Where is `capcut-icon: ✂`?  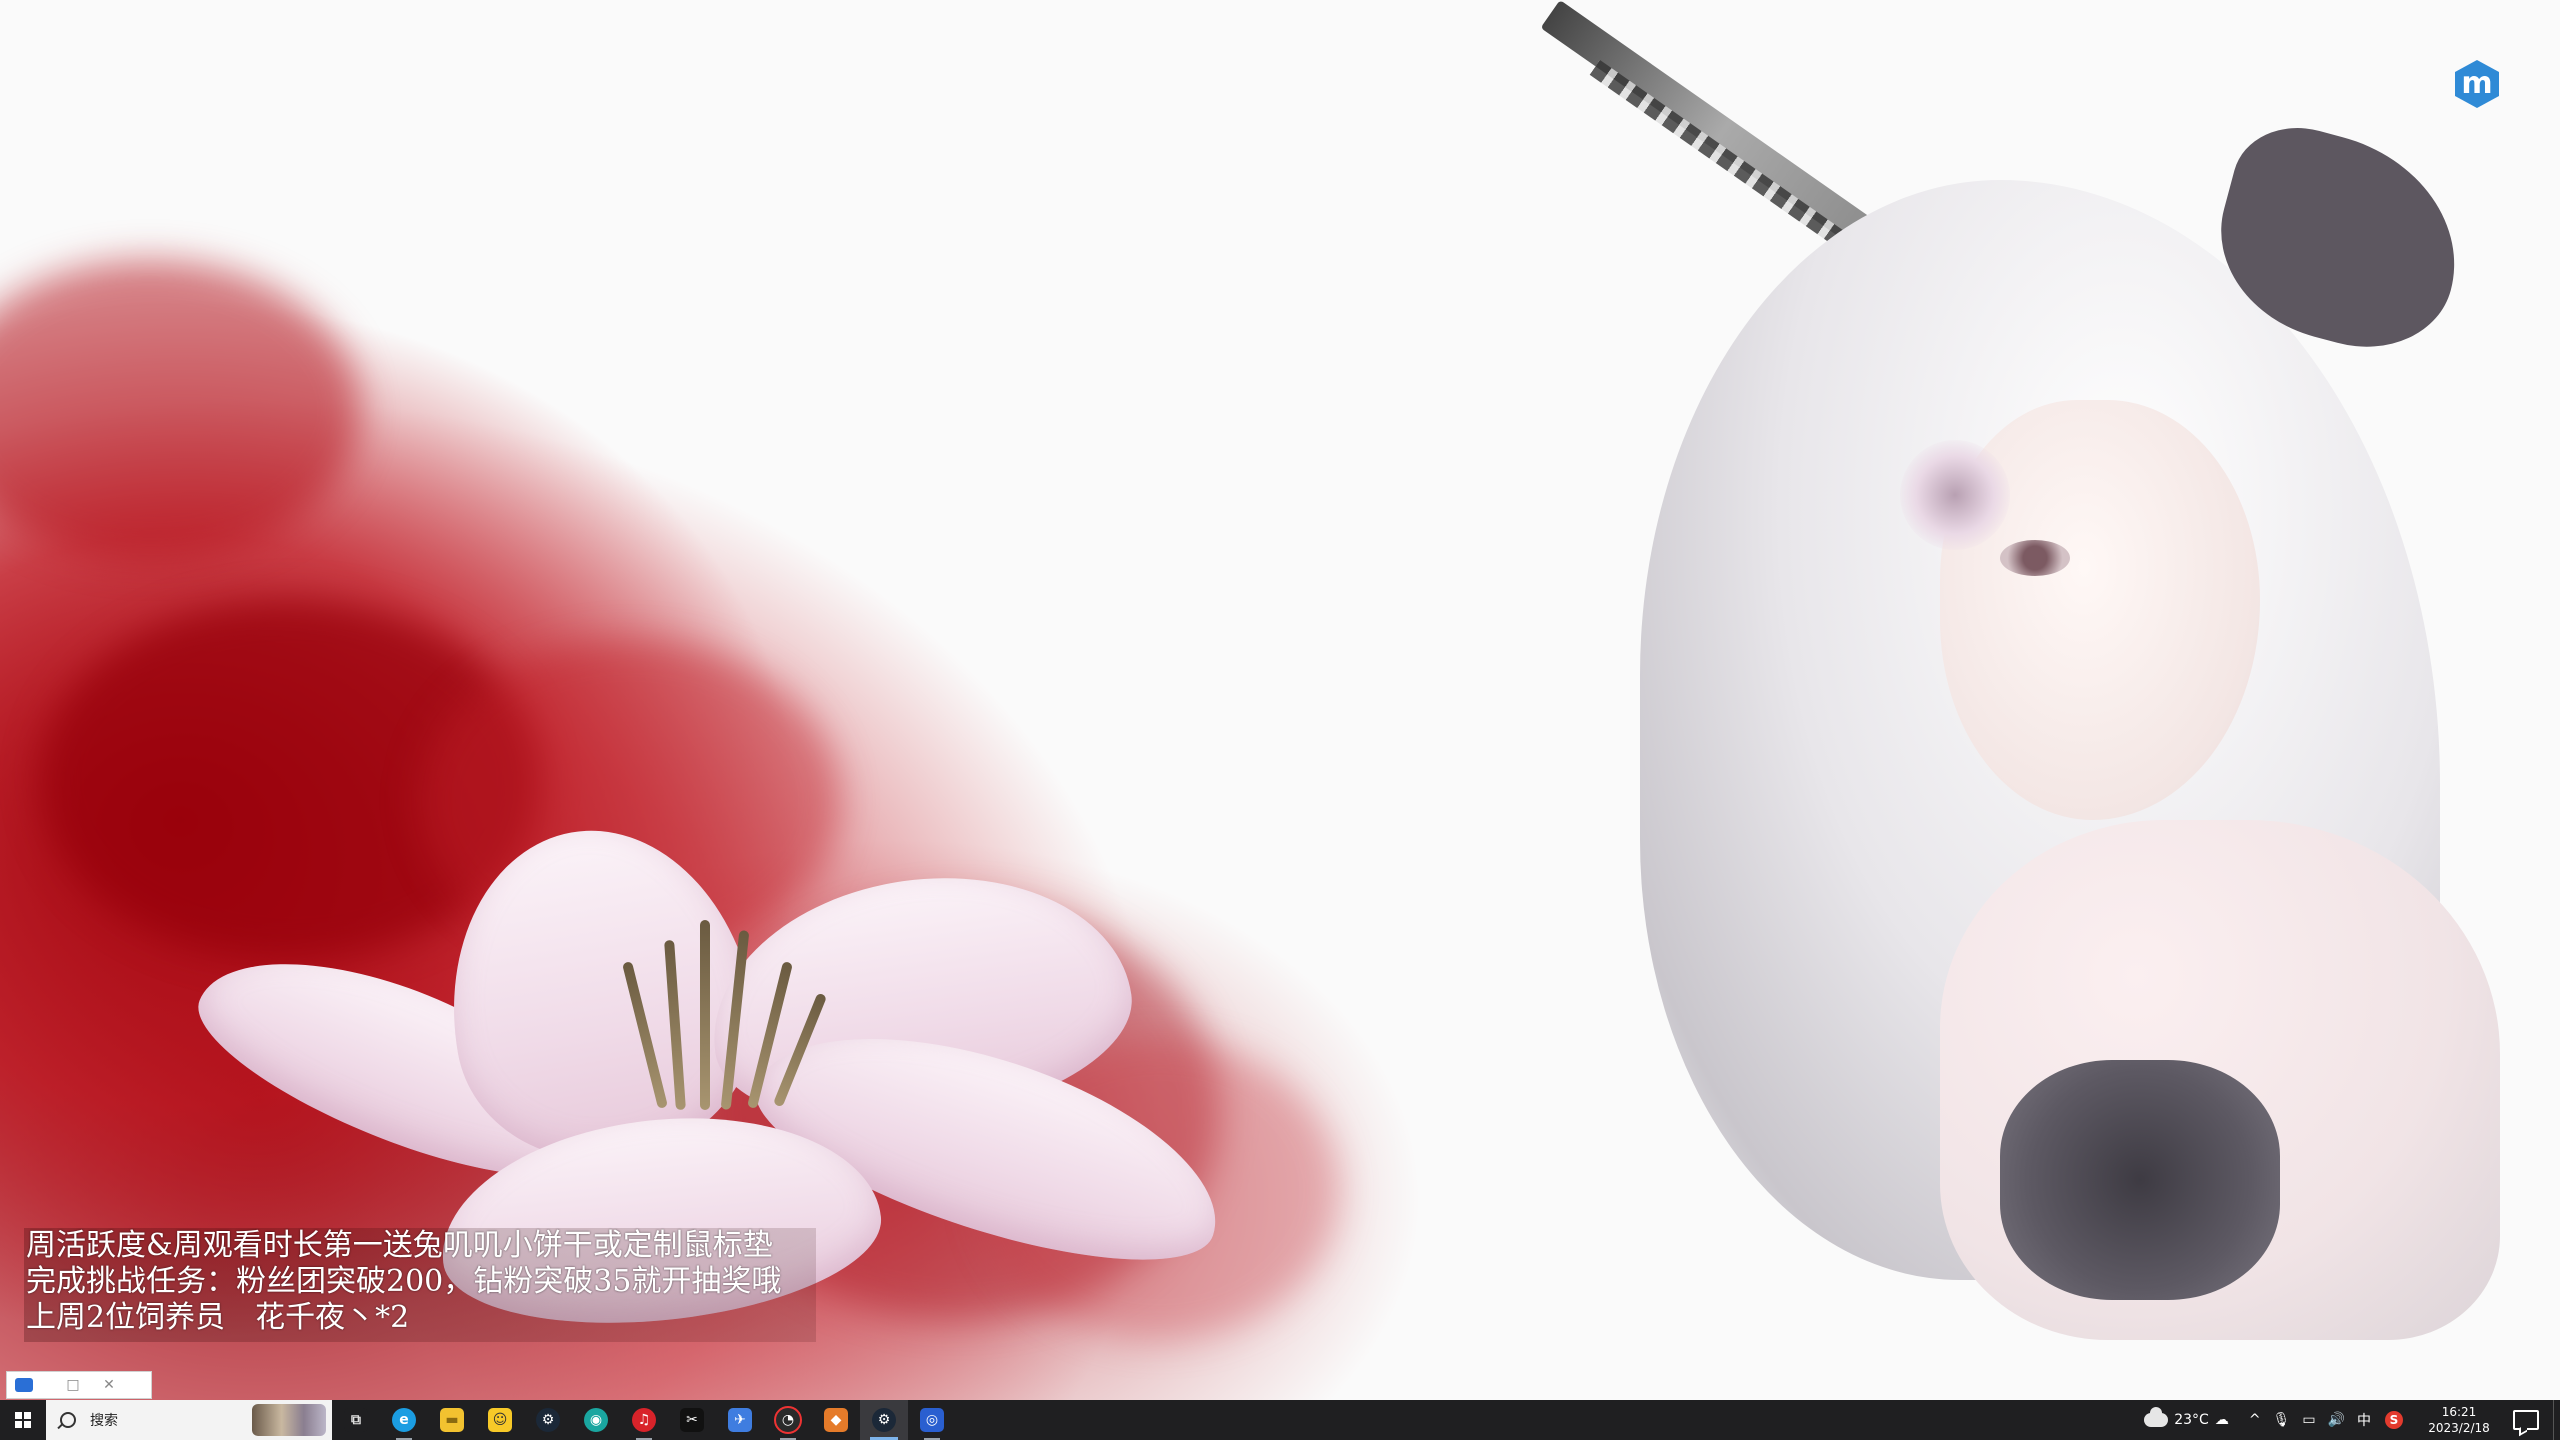
capcut-icon: ✂ is located at coordinates (692, 1420).